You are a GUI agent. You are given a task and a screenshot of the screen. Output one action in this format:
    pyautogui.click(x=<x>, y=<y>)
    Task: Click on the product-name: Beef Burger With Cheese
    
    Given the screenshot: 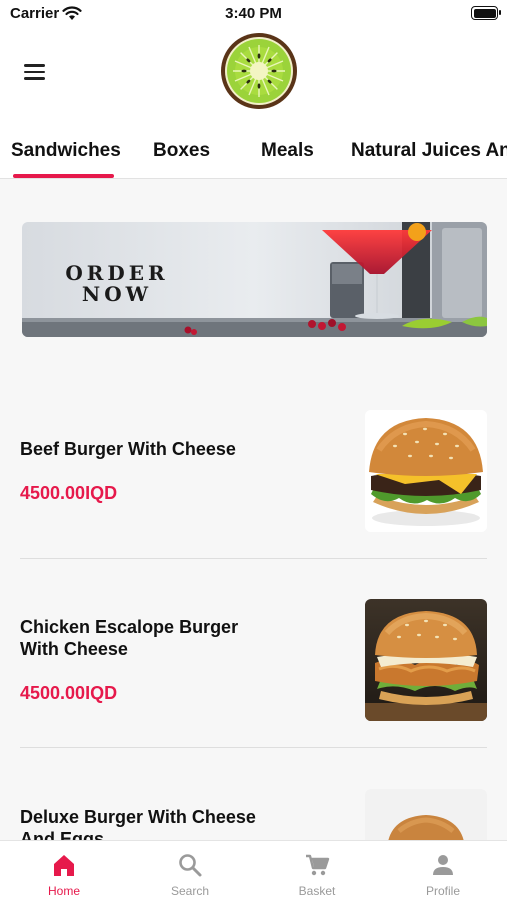 What is the action you would take?
    pyautogui.click(x=128, y=449)
    